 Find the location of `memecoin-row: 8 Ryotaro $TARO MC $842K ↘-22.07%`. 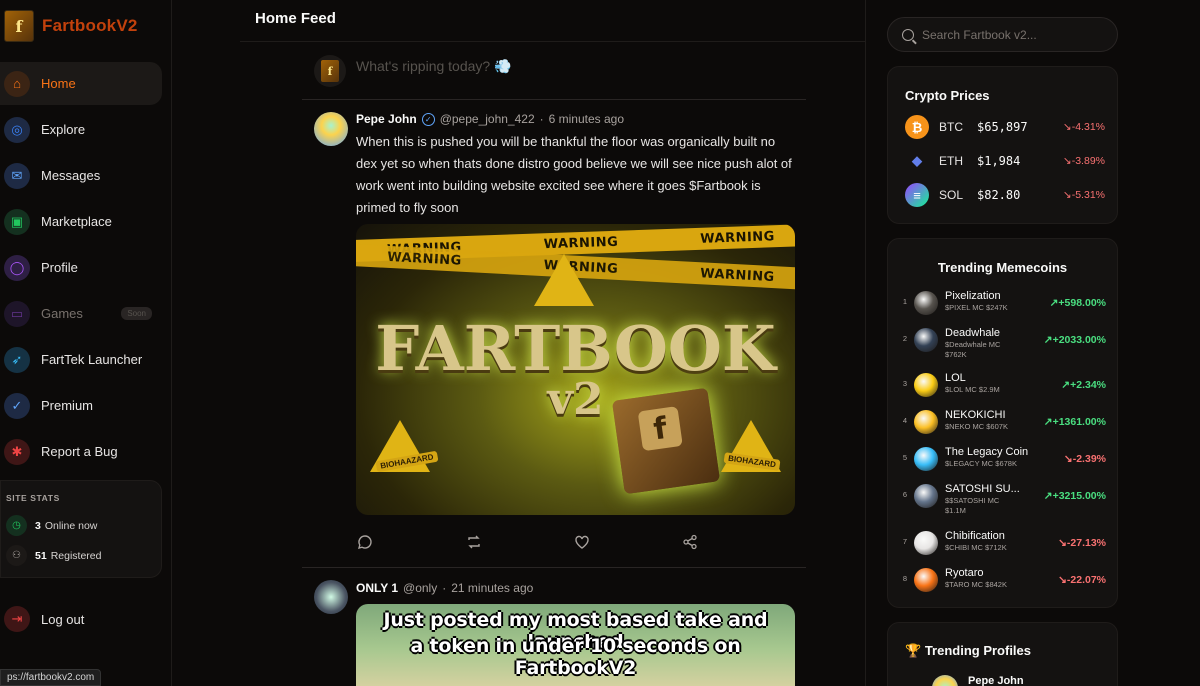

memecoin-row: 8 Ryotaro $TARO MC $842K ↘-22.07% is located at coordinates (1003, 580).